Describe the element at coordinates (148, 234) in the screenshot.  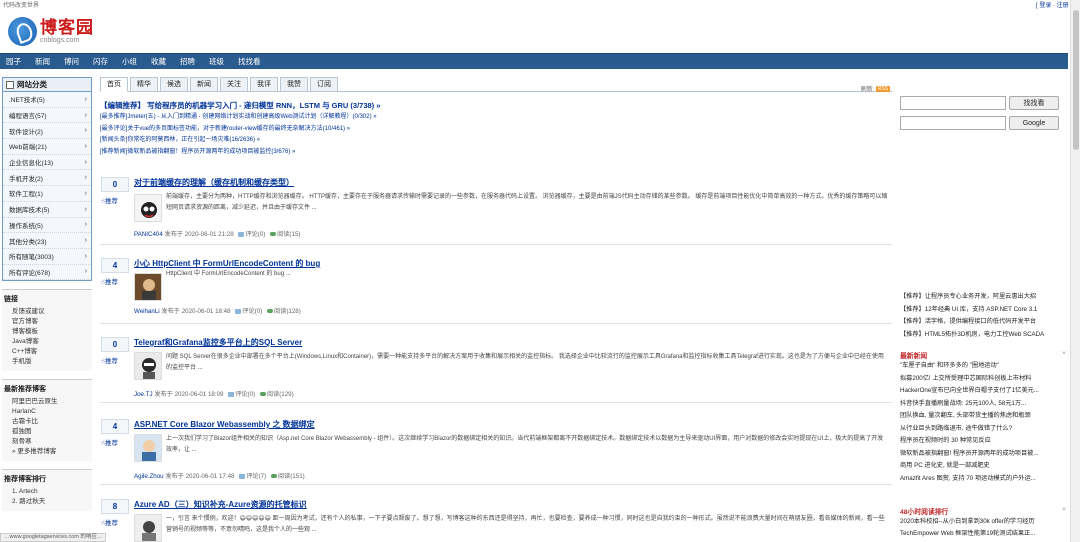
I see `post-author: PANIC404` at that location.